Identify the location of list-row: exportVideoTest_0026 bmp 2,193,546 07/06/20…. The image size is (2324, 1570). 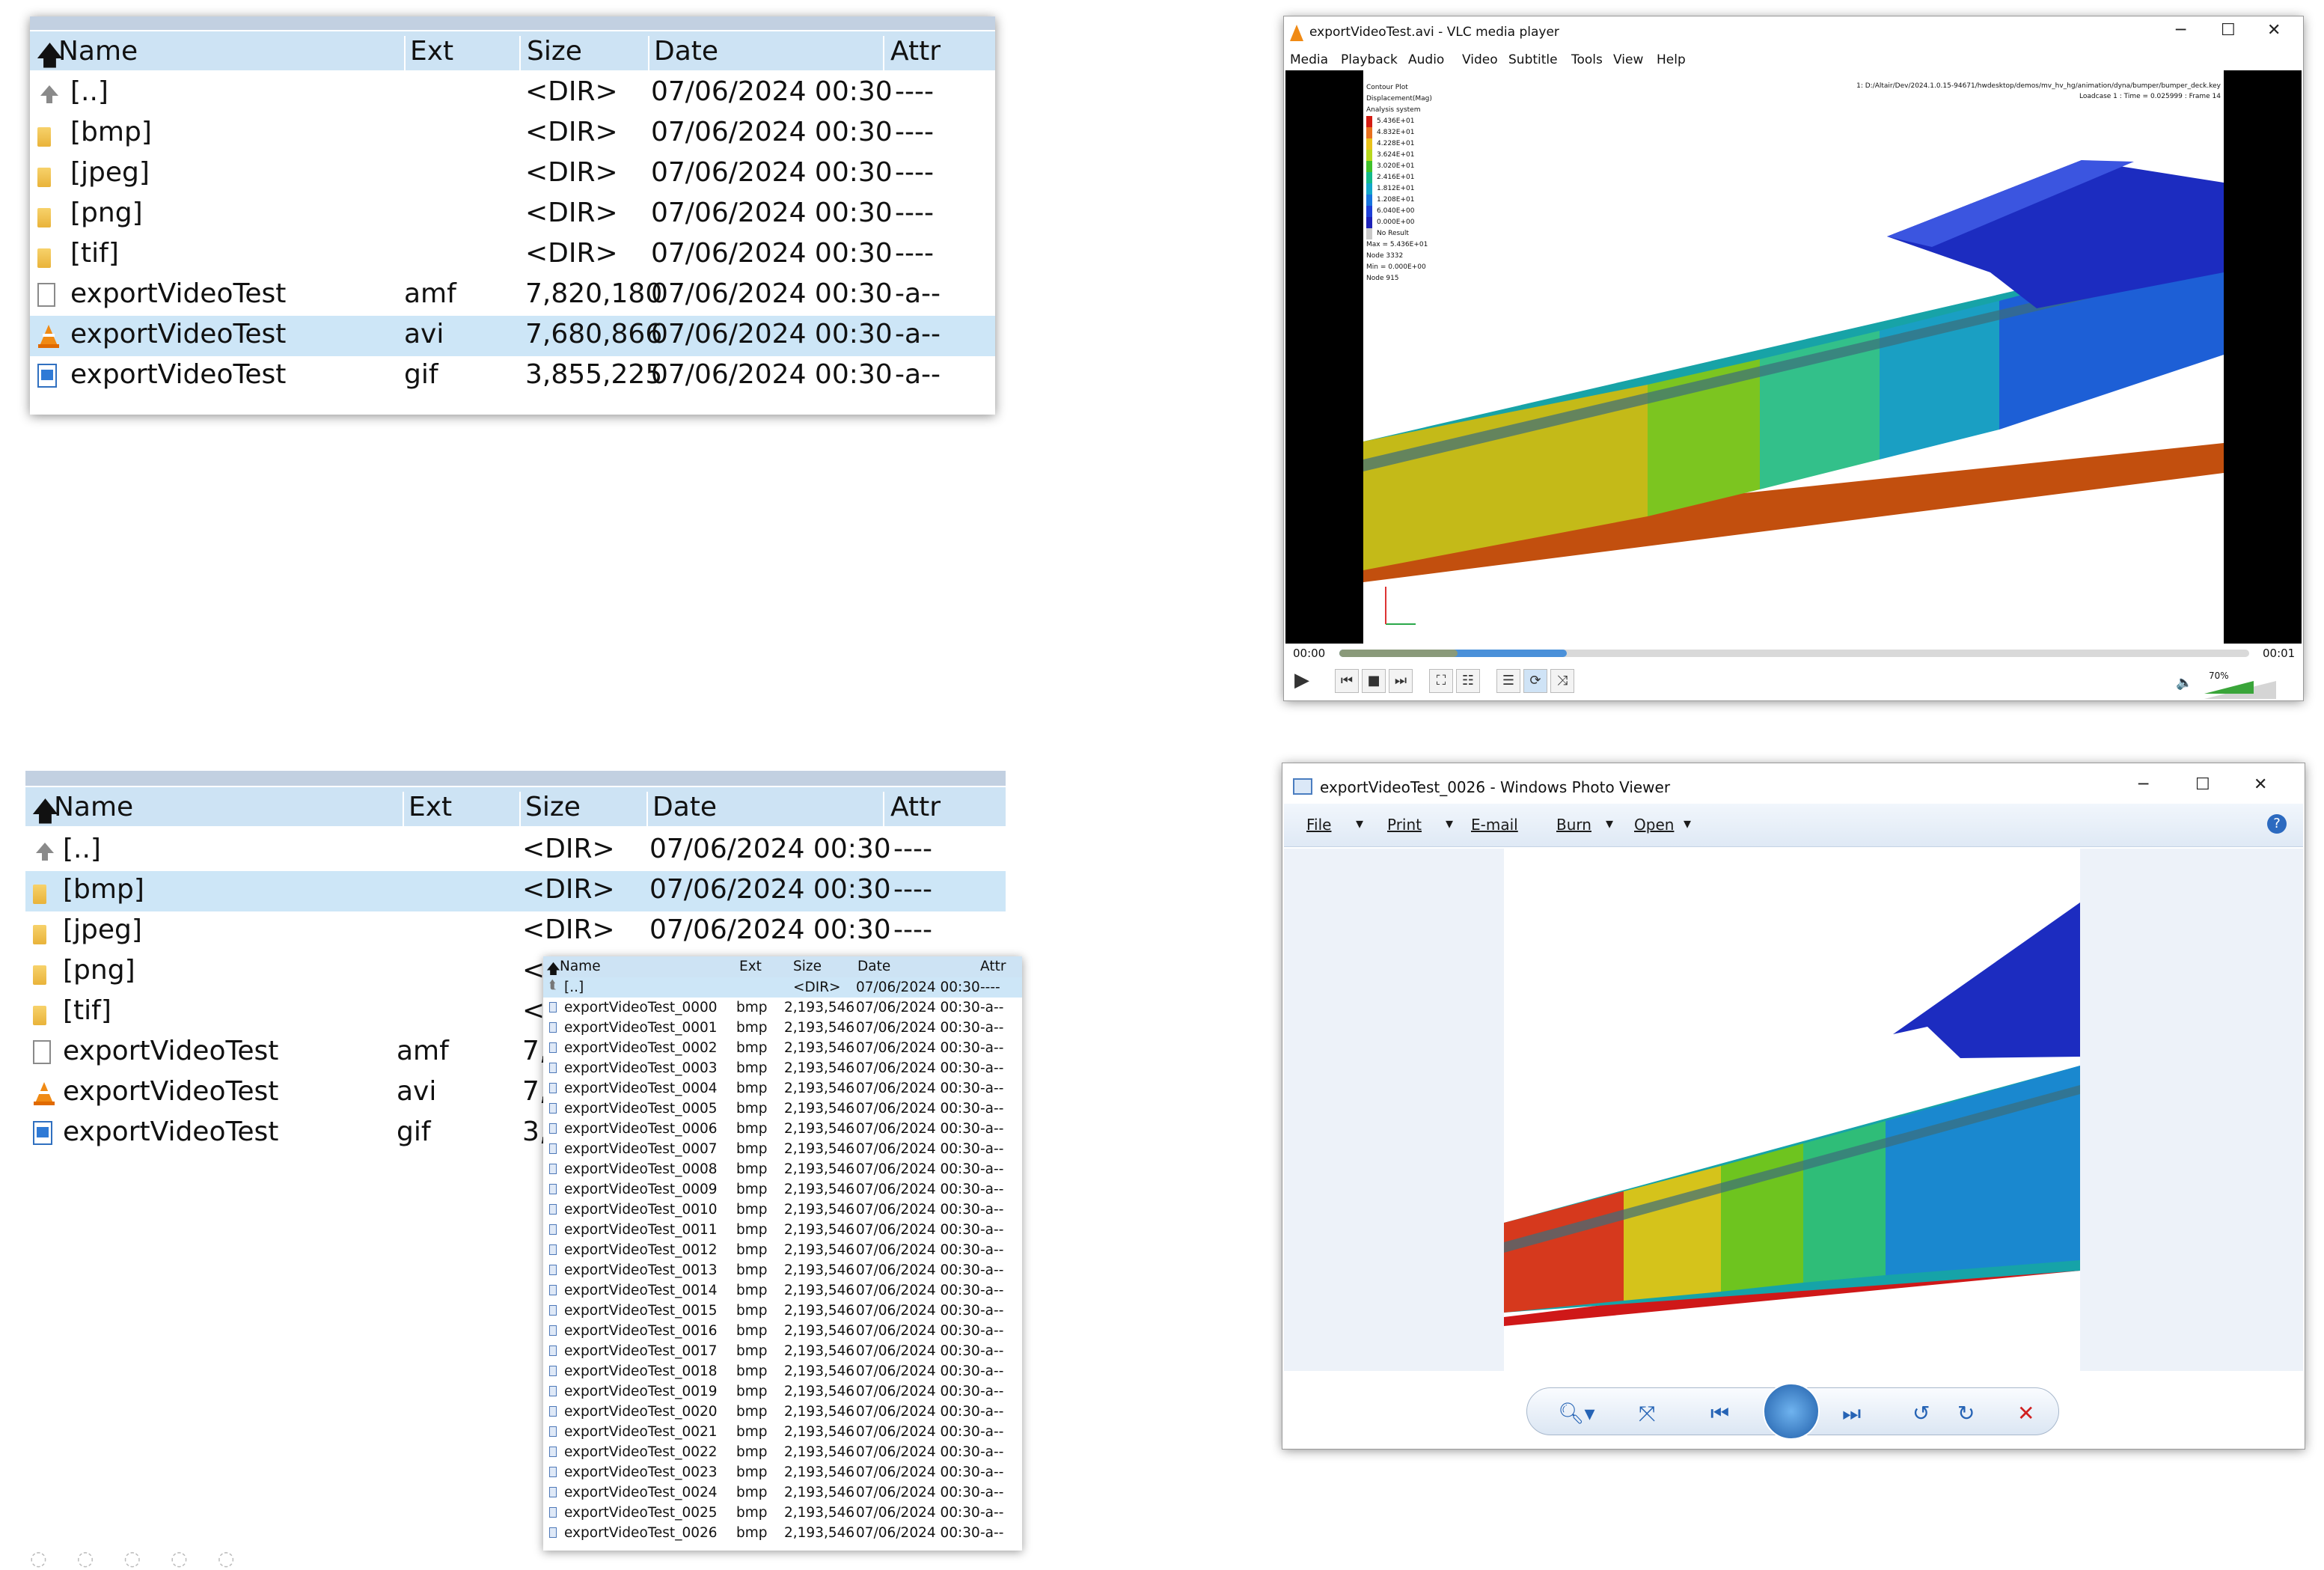
(782, 1533).